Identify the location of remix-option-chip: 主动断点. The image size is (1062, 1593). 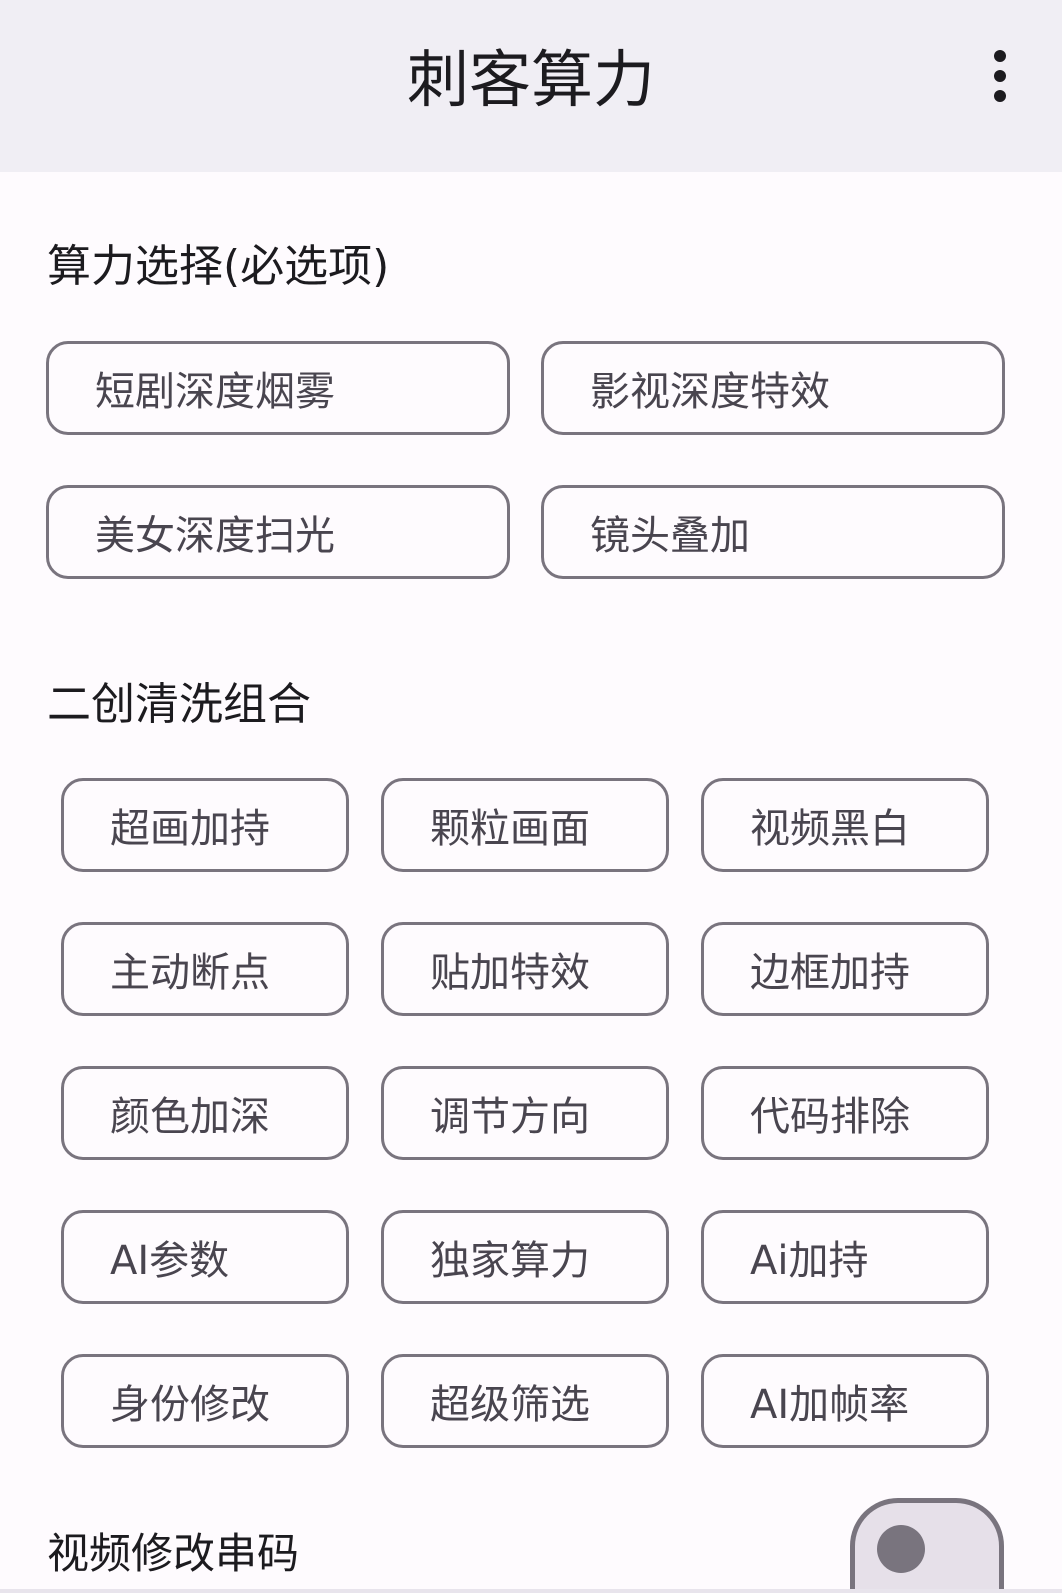
(205, 969).